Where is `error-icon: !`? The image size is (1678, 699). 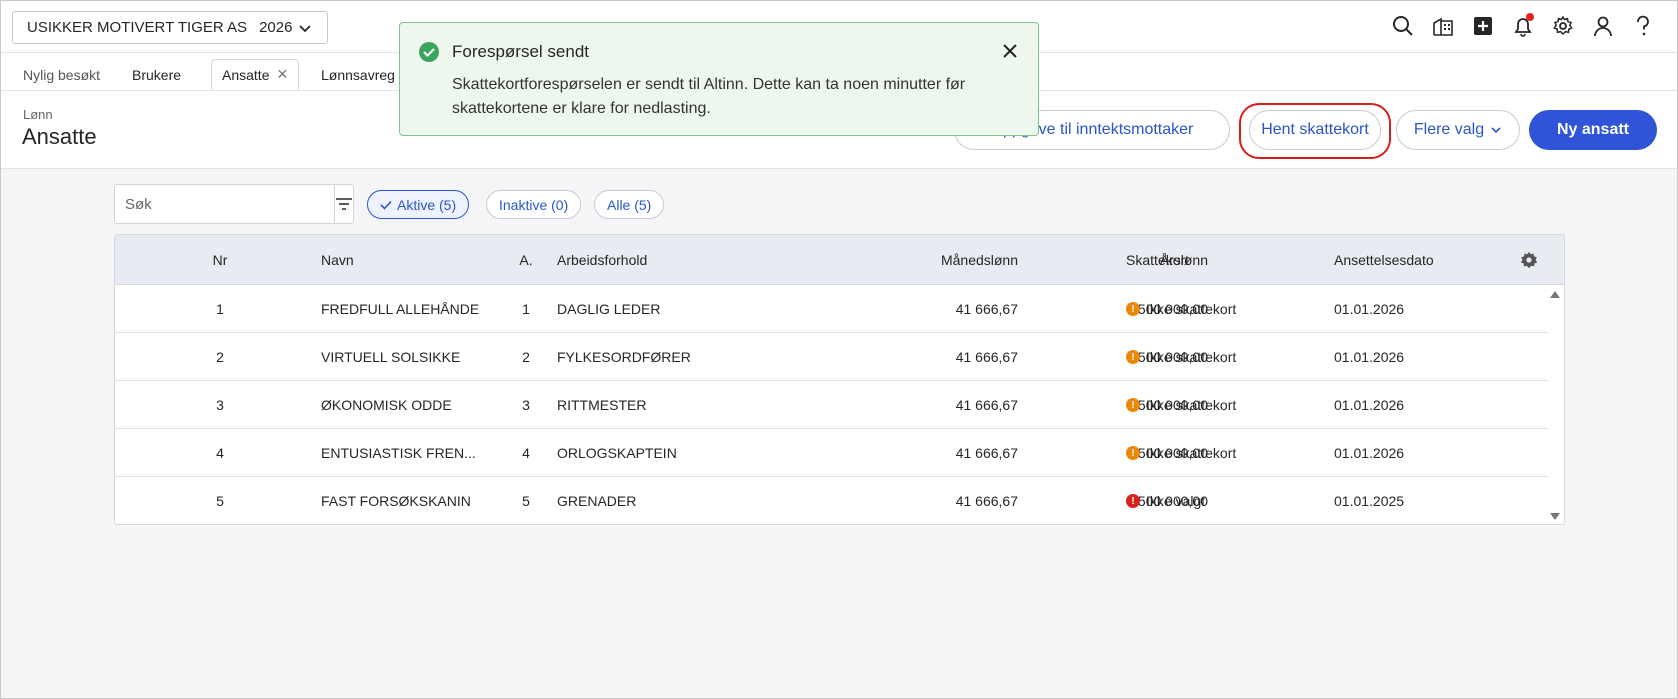 error-icon: ! is located at coordinates (1133, 501).